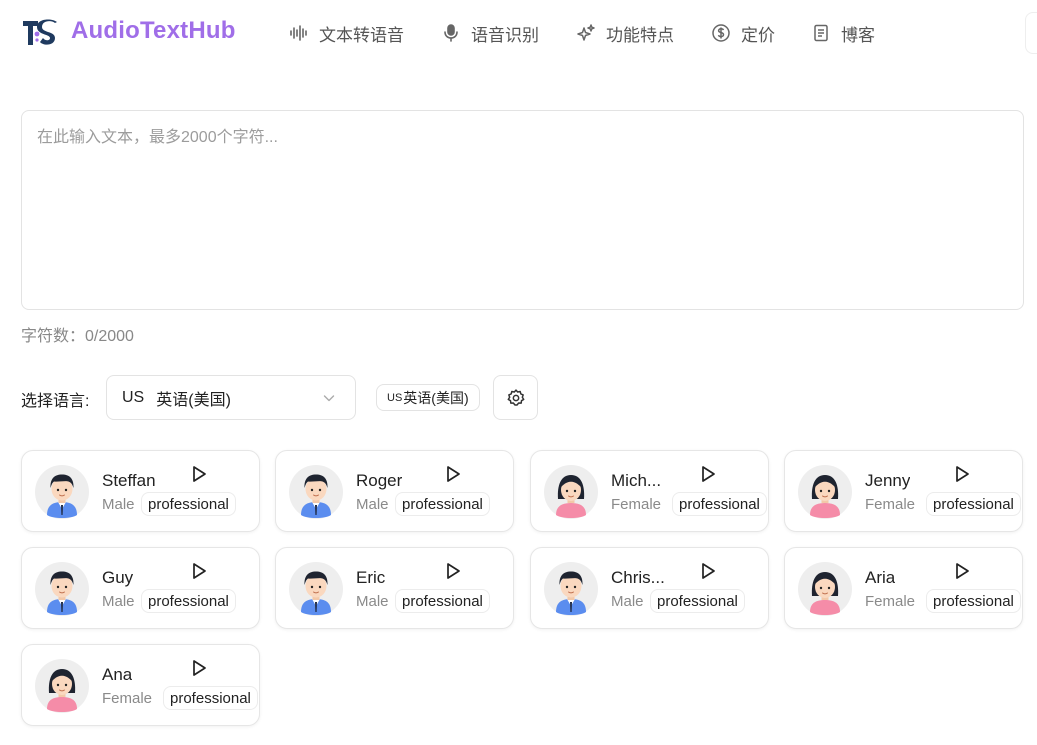 Image resolution: width=1037 pixels, height=745 pixels. I want to click on top-navbar: AudioTextHub 文本转语音 语音识别 功能特点 定价 博客, so click(518, 33).